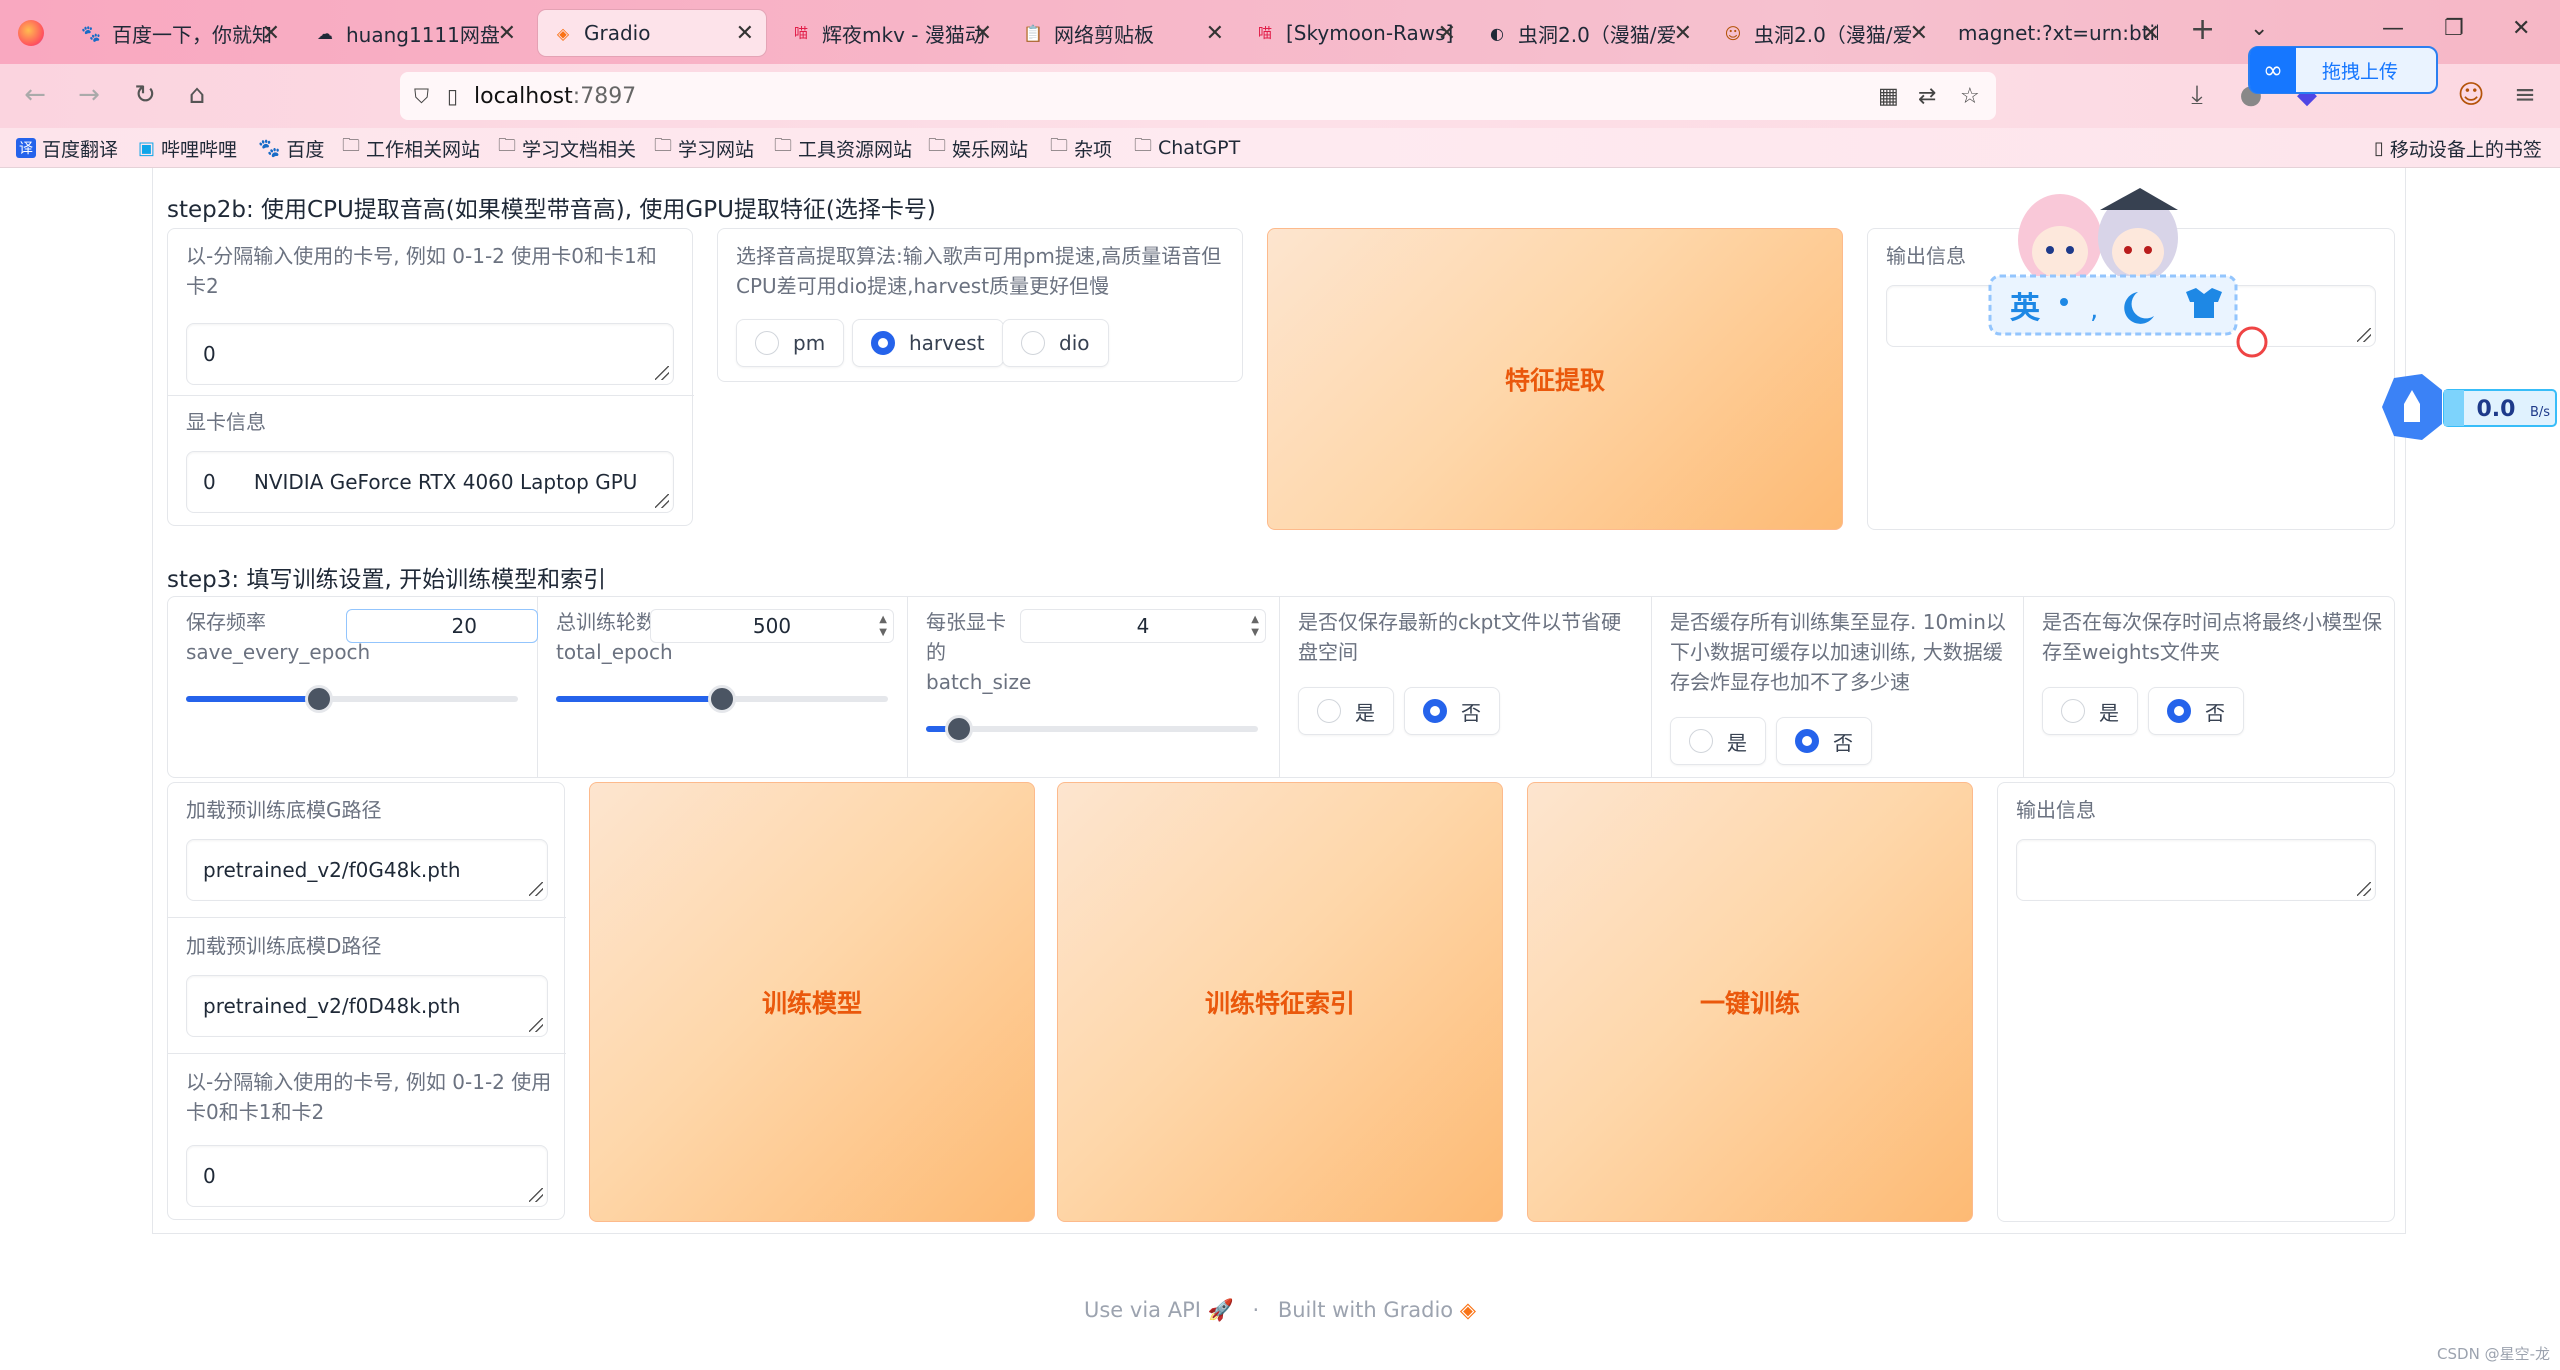  What do you see at coordinates (89, 95) in the screenshot?
I see `forward-icon: →` at bounding box center [89, 95].